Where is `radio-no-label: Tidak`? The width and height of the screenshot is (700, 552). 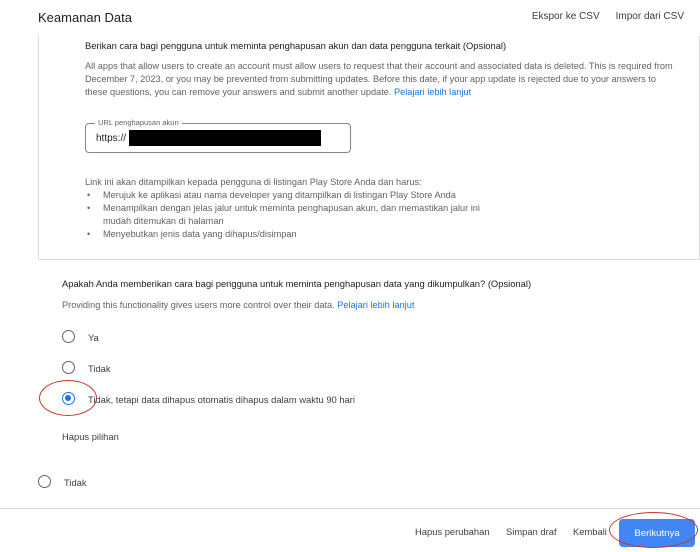
radio-no-label: Tidak is located at coordinates (99, 368).